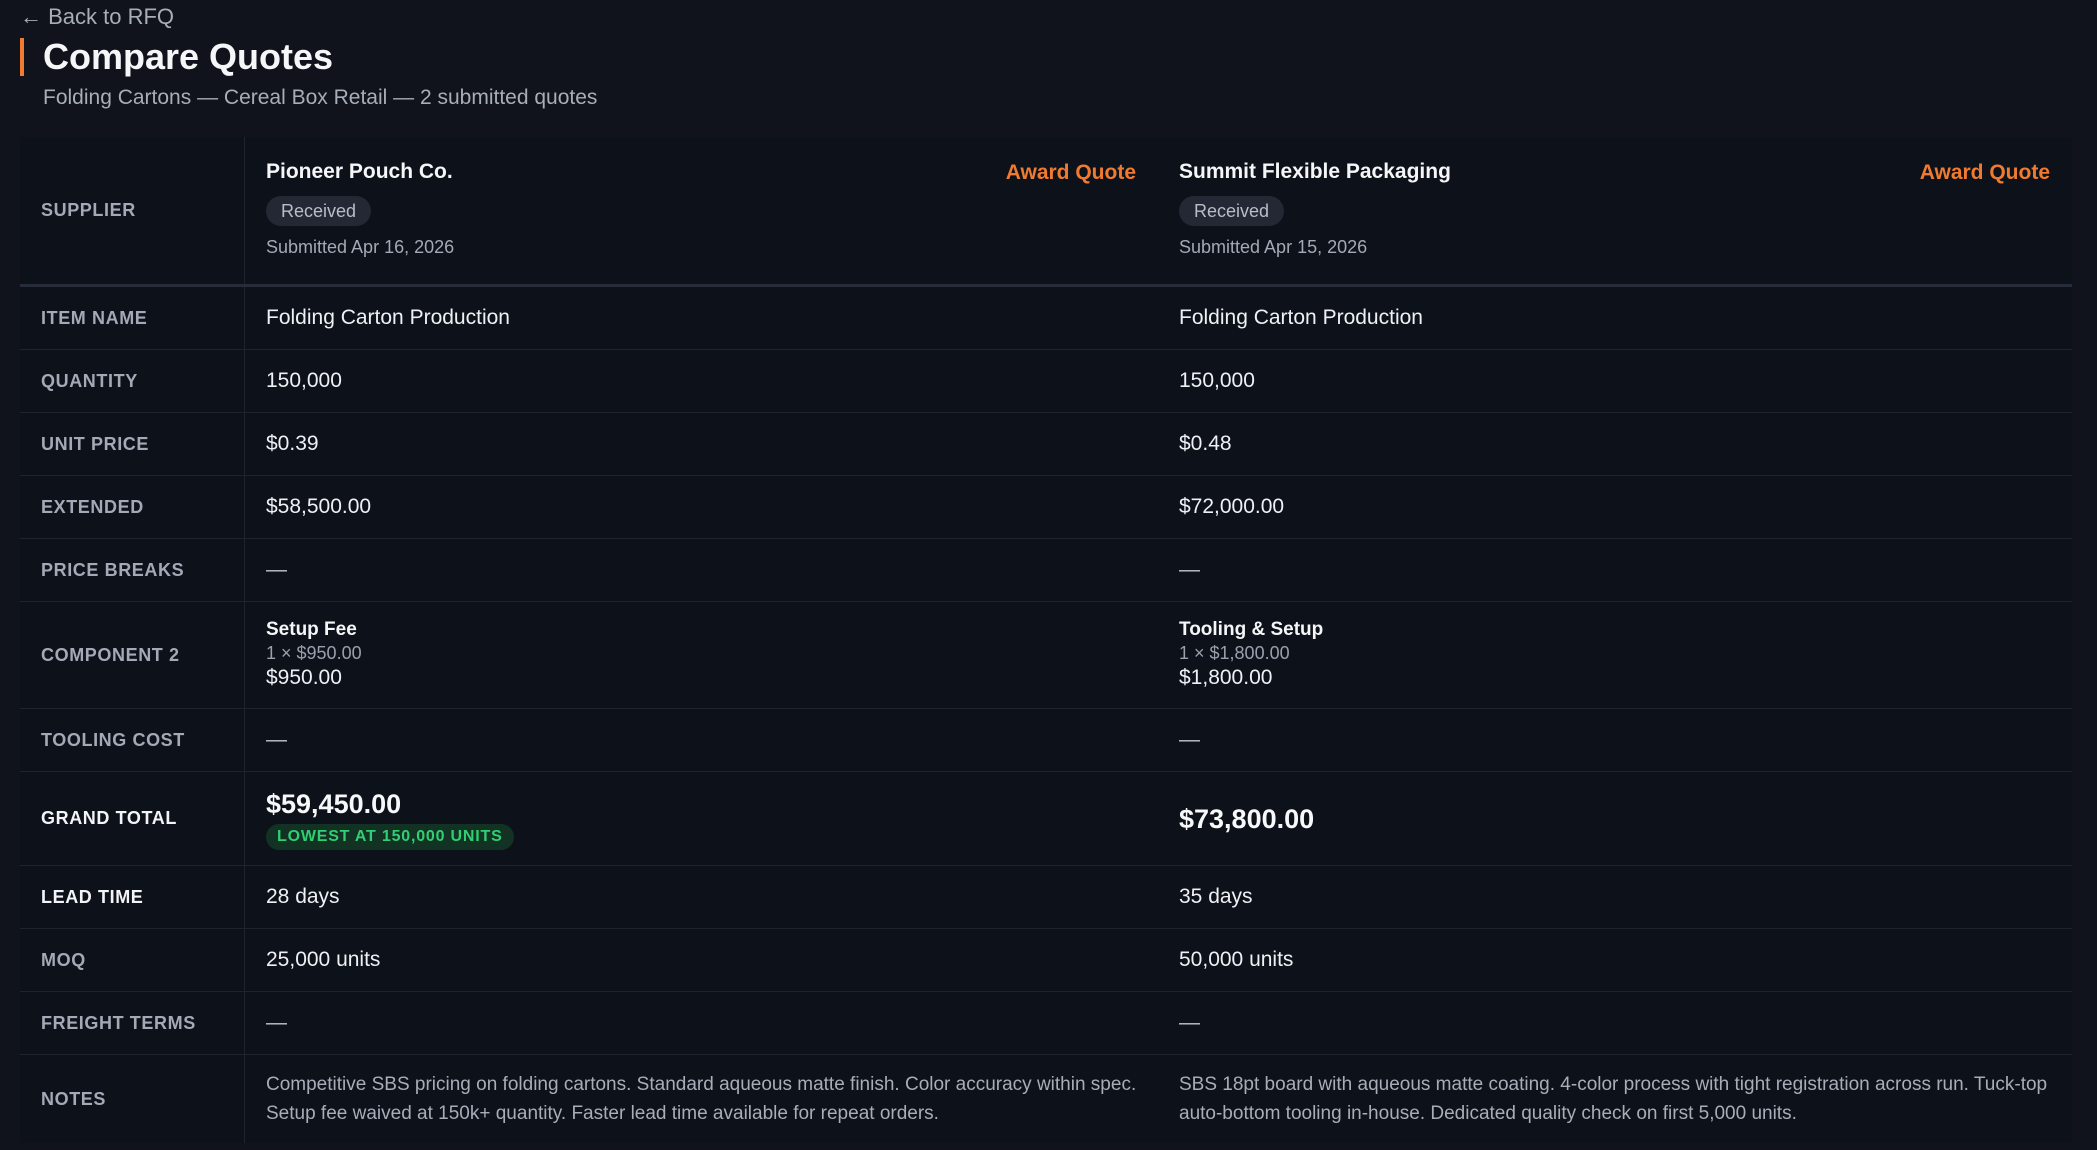 The height and width of the screenshot is (1150, 2097). Describe the element at coordinates (311, 629) in the screenshot. I see `component-name: Setup Fee` at that location.